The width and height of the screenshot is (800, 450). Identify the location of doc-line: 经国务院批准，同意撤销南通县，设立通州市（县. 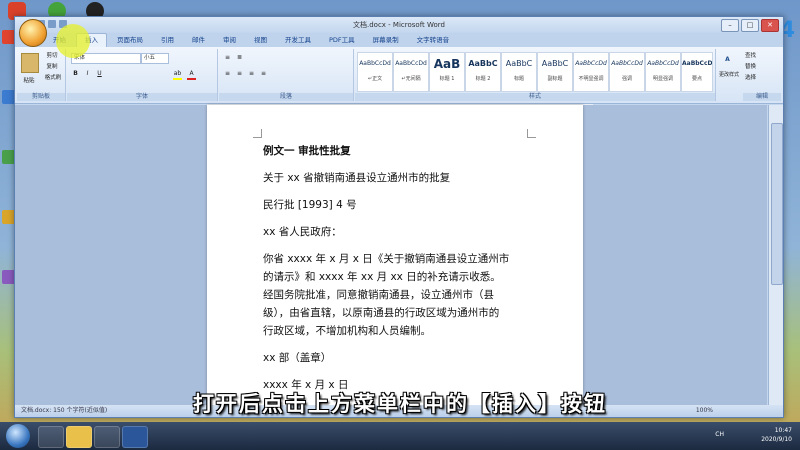
(378, 295).